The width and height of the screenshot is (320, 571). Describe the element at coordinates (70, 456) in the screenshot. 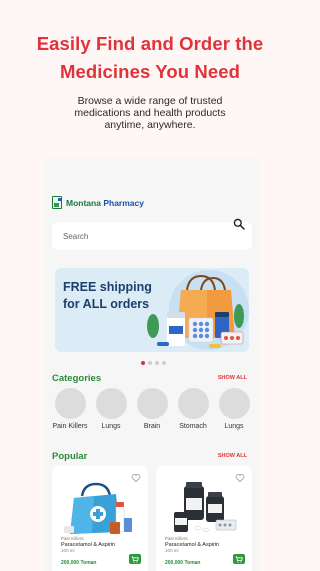

I see `popular-title: Popular` at that location.